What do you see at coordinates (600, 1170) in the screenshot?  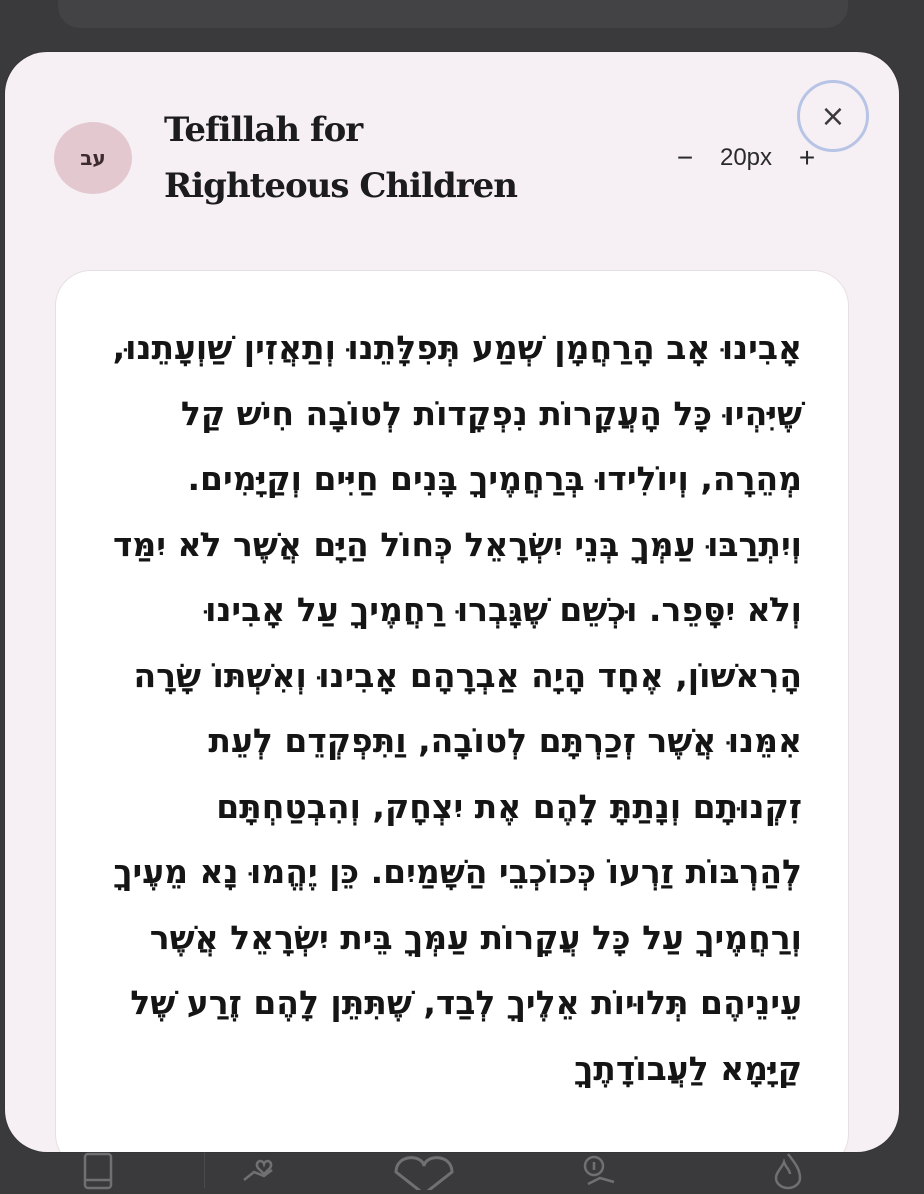 I see `coin-hand-icon` at bounding box center [600, 1170].